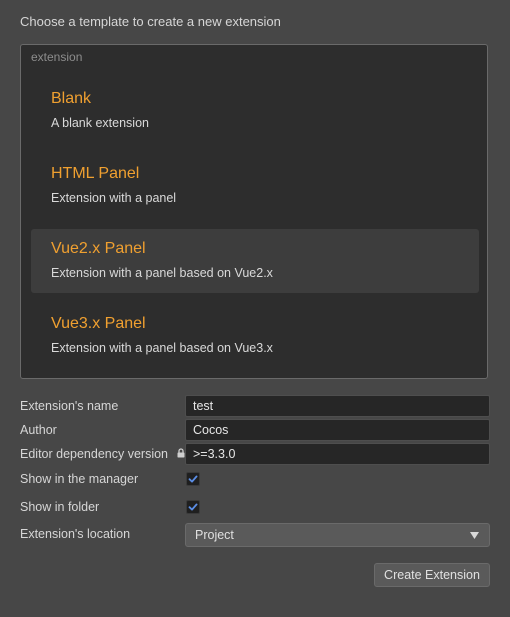 Image resolution: width=510 pixels, height=617 pixels. I want to click on extension-name-input, so click(337, 406).